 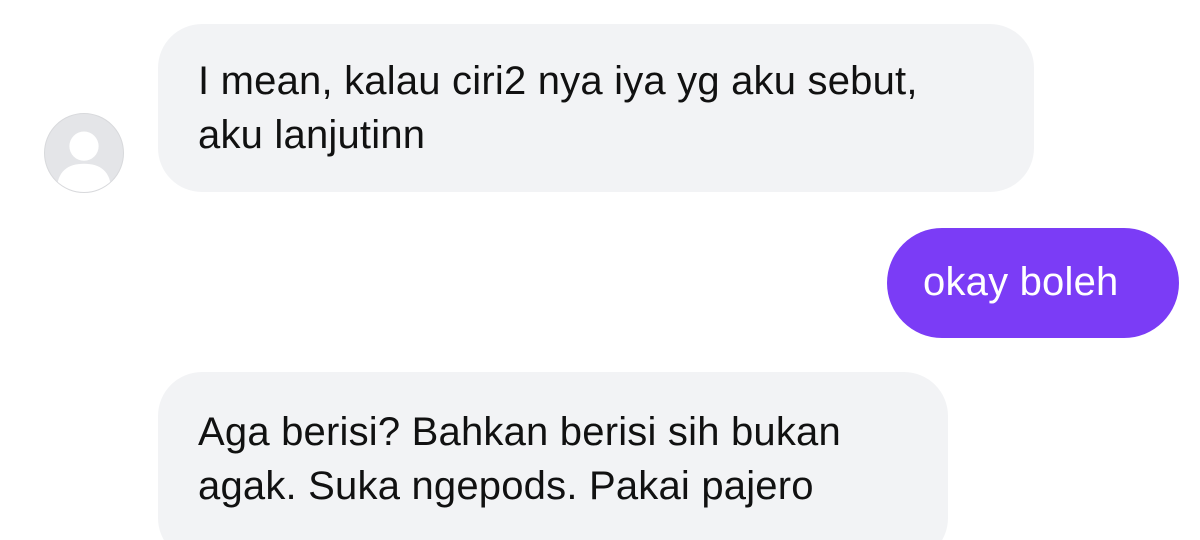 I want to click on contact-avatar, so click(x=84, y=153).